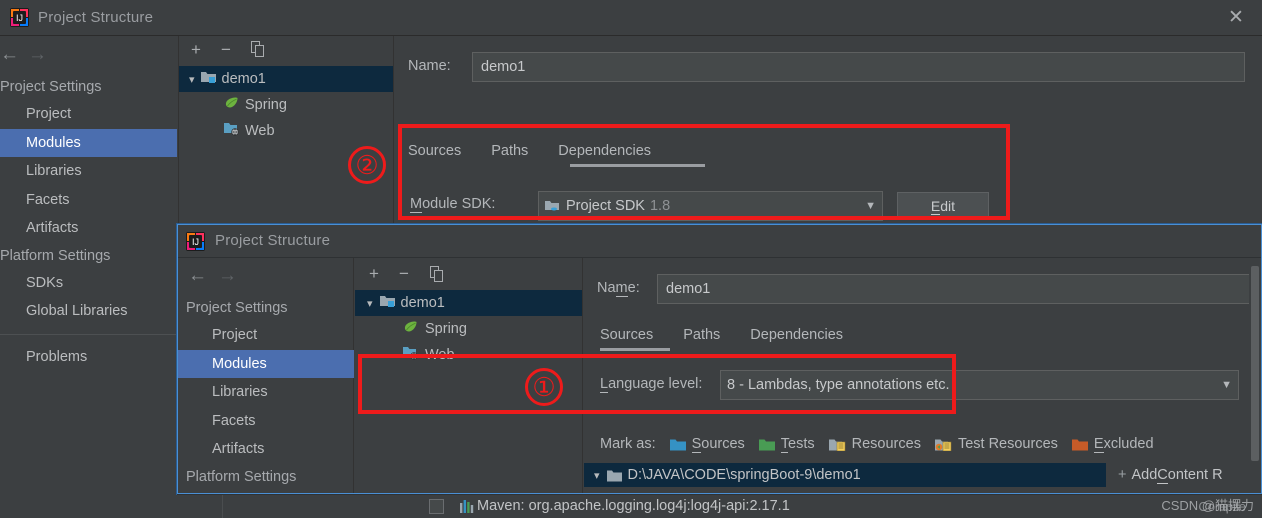 The image size is (1262, 518). Describe the element at coordinates (468, 274) in the screenshot. I see `front-tree-toolbar: + −` at that location.